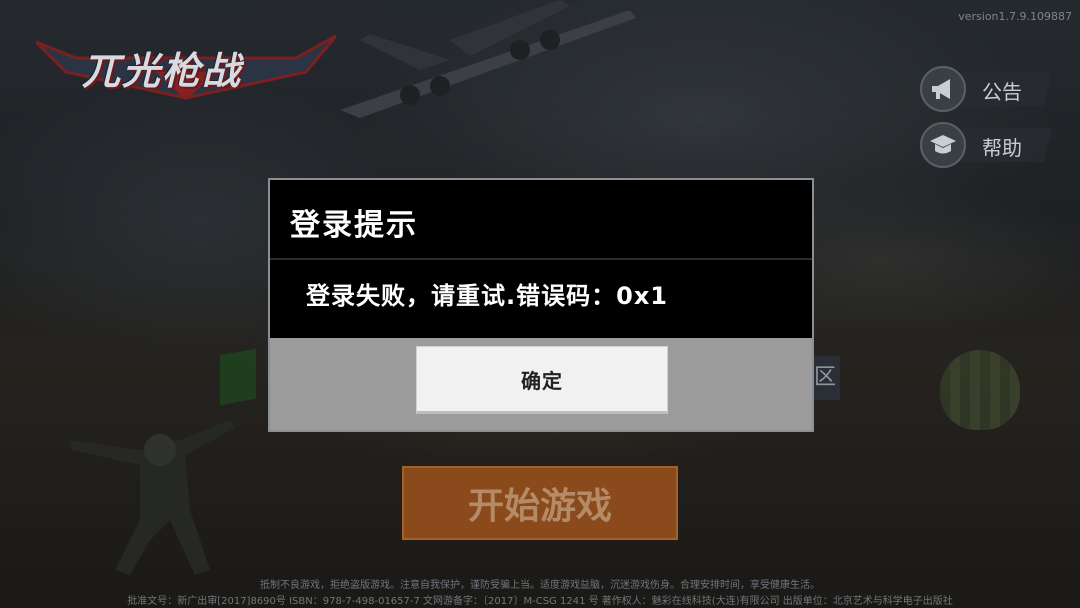  I want to click on logo-text: 兀光枪战, so click(162, 71).